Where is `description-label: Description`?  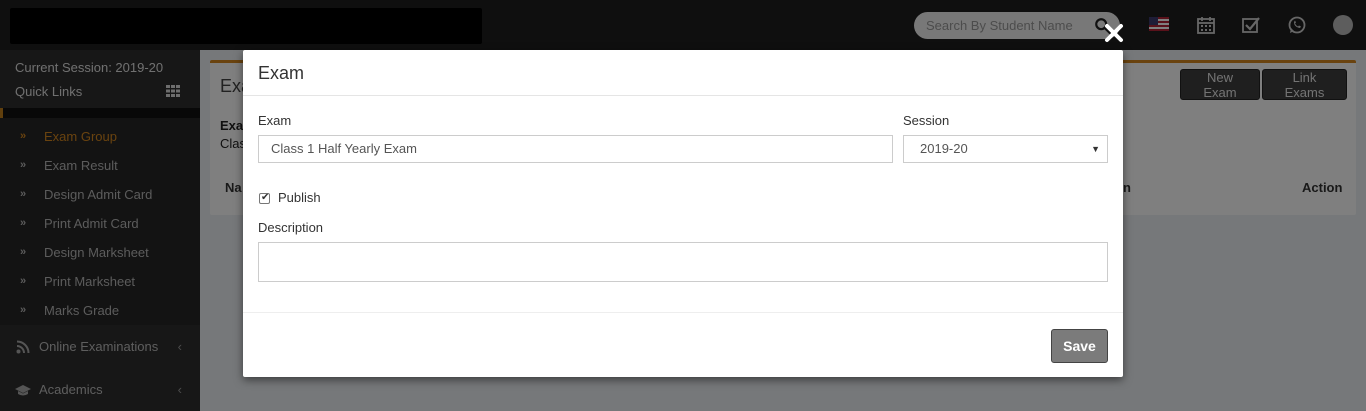 description-label: Description is located at coordinates (291, 227).